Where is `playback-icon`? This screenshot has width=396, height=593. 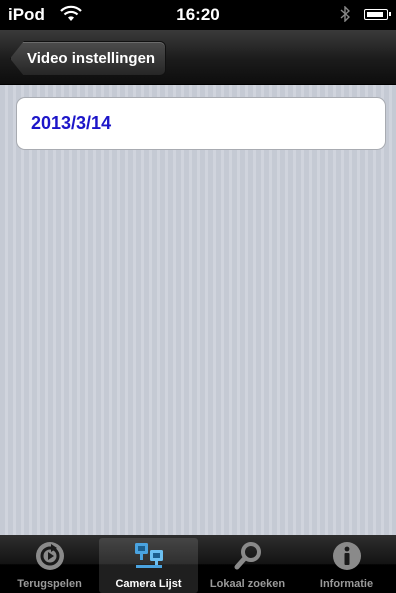
playback-icon is located at coordinates (50, 556).